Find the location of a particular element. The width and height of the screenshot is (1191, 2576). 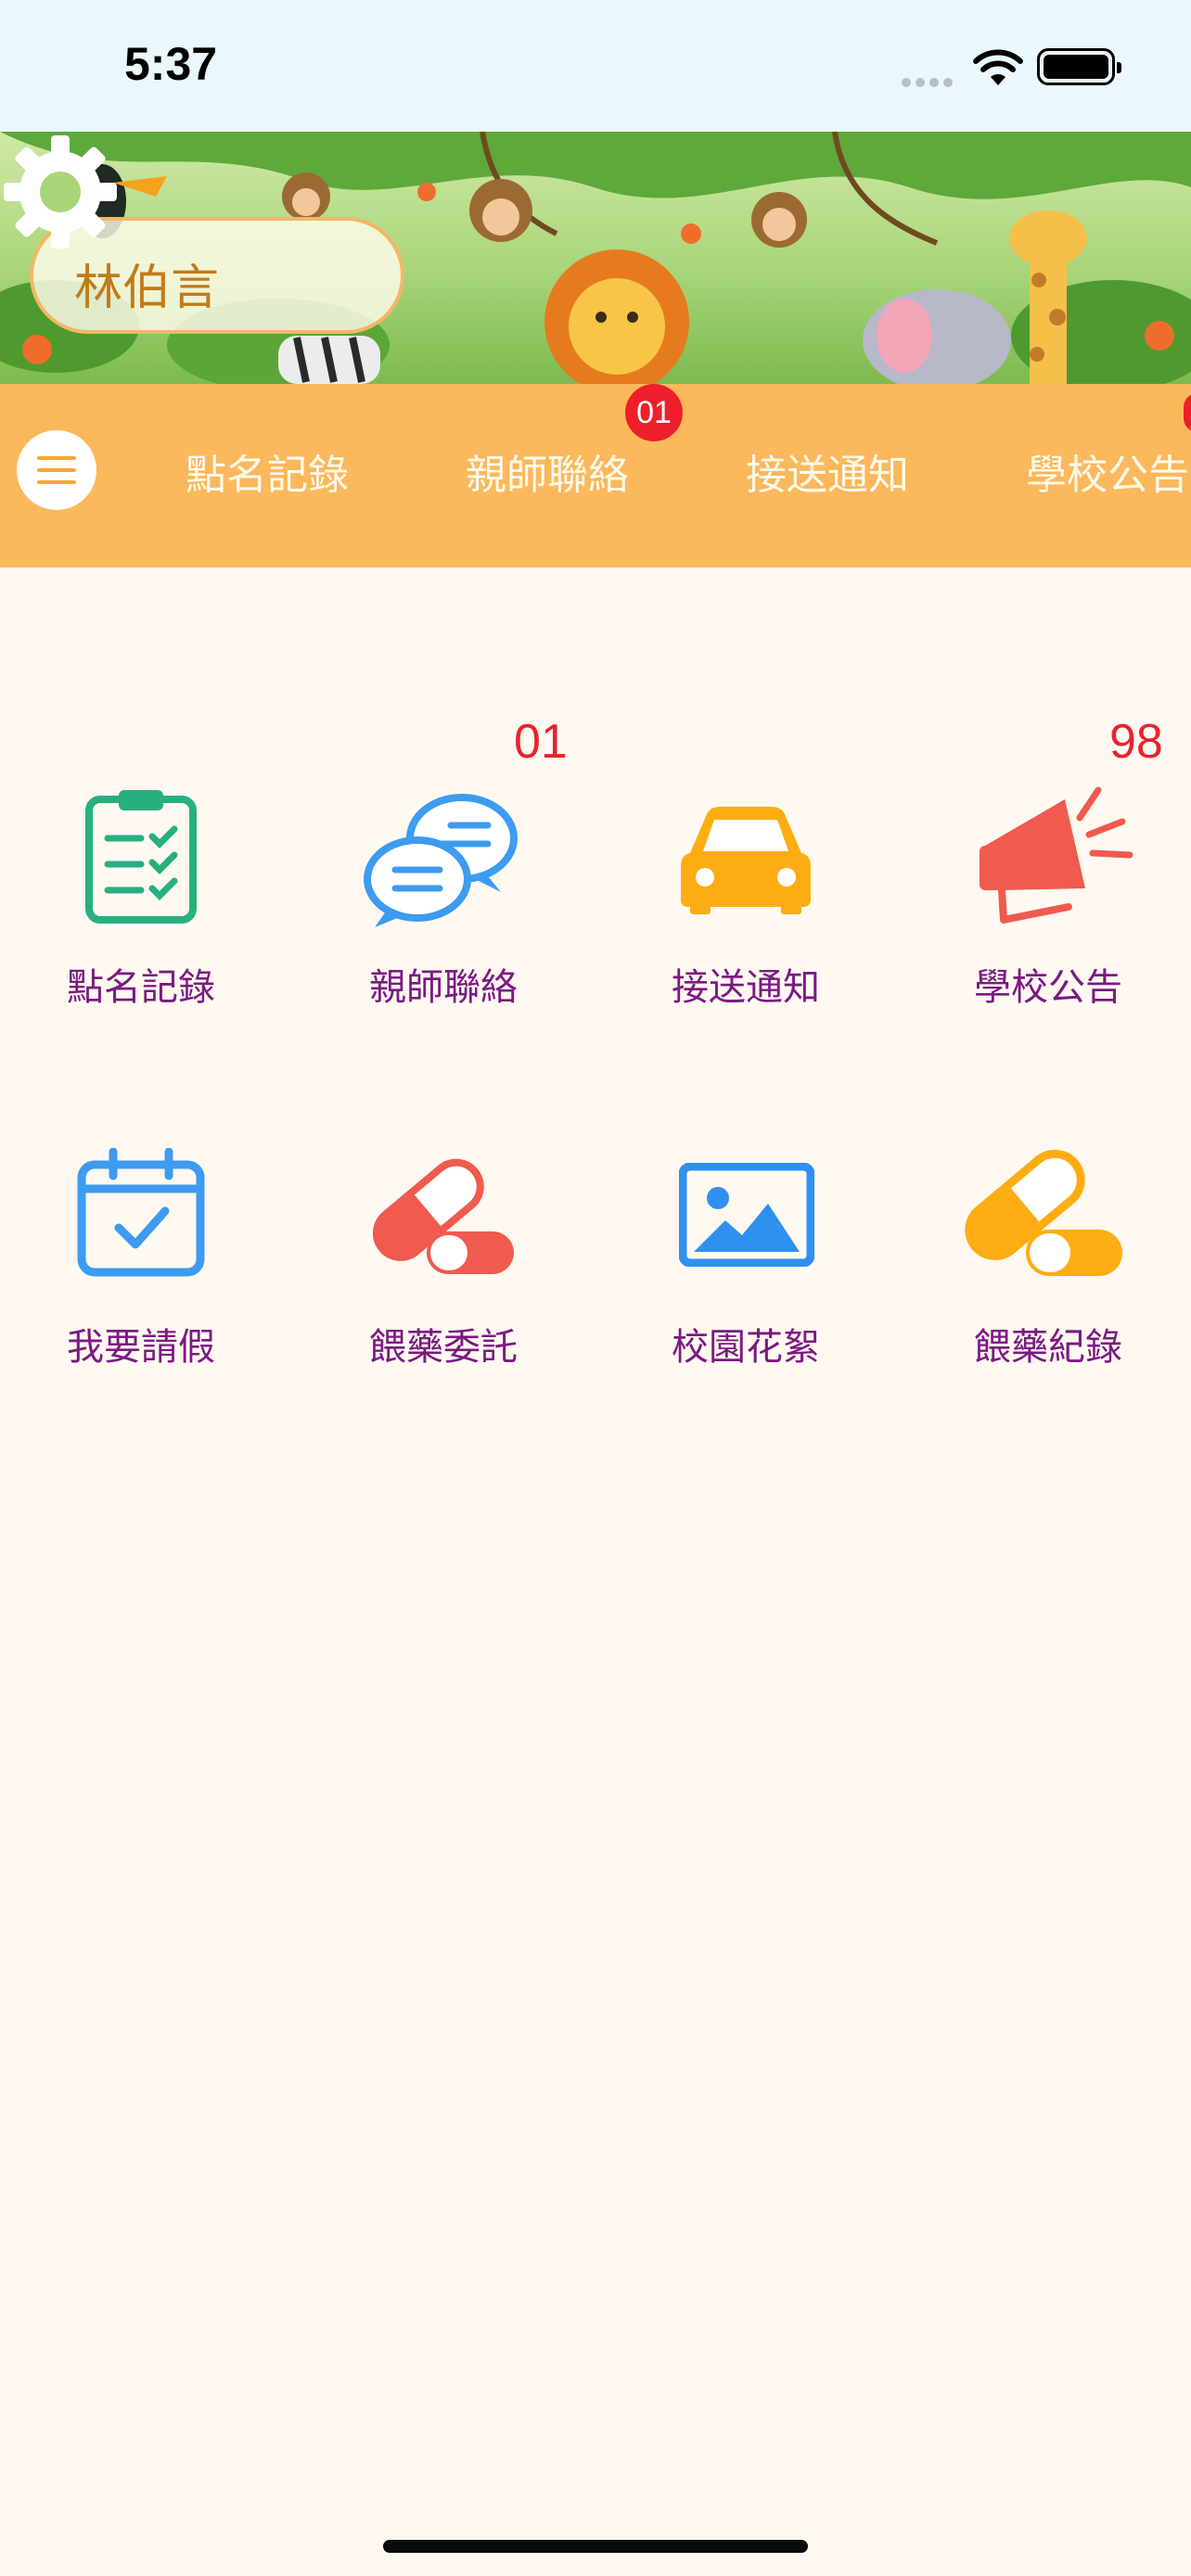

tab-bar-overlay is located at coordinates (595, 413).